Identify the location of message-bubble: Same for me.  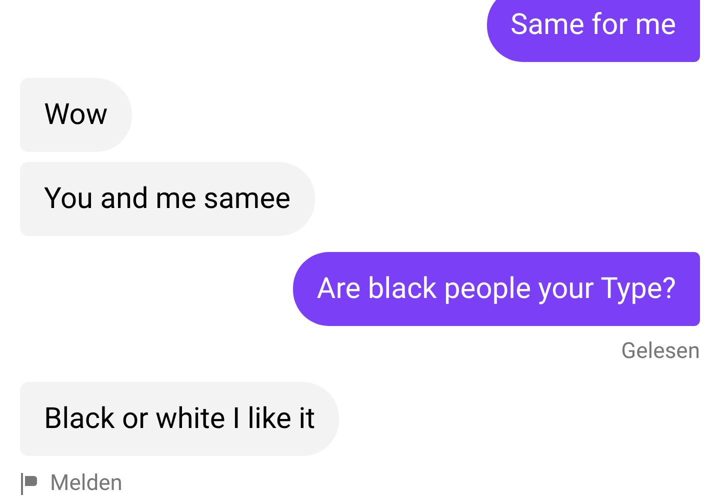
(593, 31).